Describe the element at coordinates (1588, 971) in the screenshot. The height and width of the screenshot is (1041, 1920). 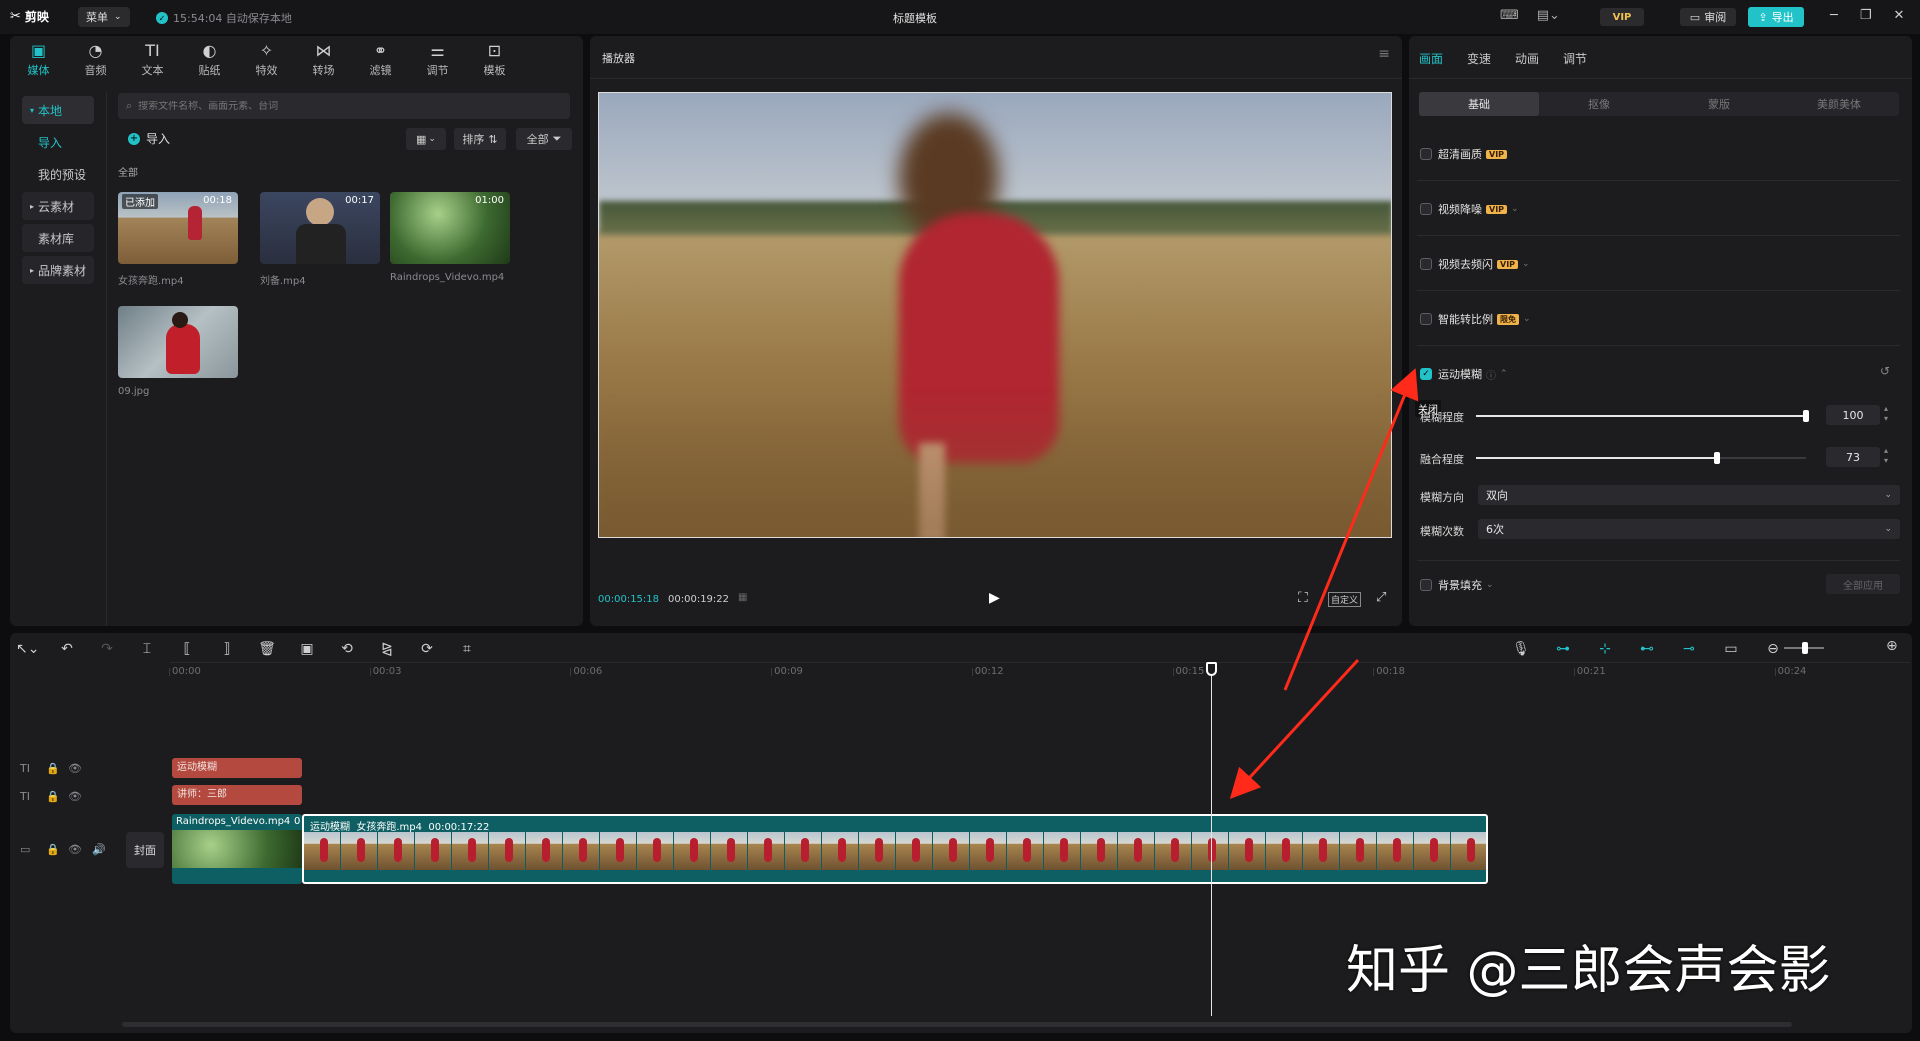
I see `watermark: 知乎 @三郎会声会影` at that location.